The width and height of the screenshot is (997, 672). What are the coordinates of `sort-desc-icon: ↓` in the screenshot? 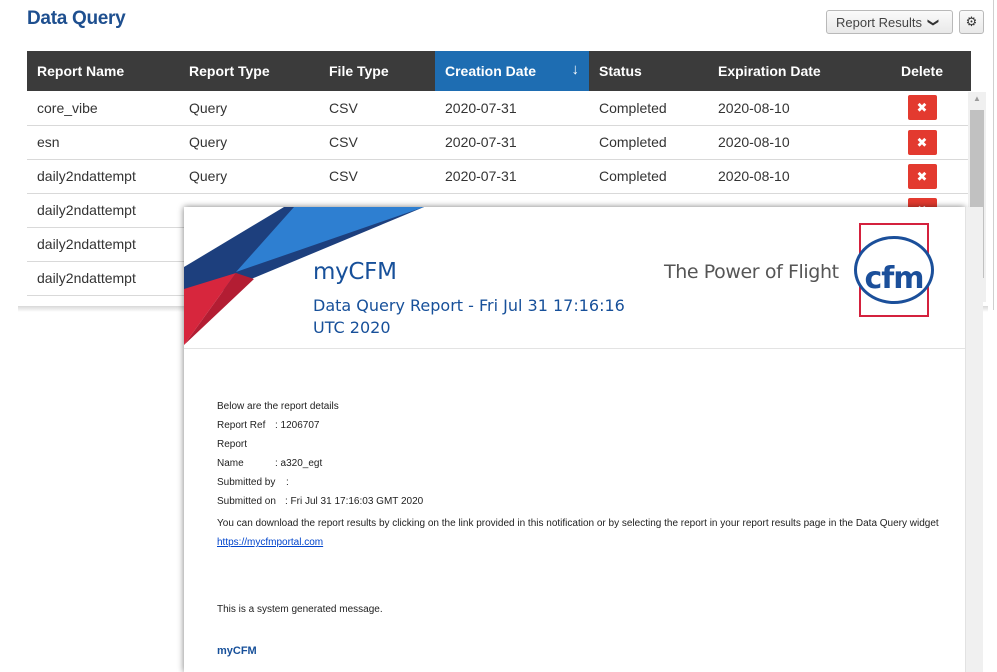 It's located at (575, 69).